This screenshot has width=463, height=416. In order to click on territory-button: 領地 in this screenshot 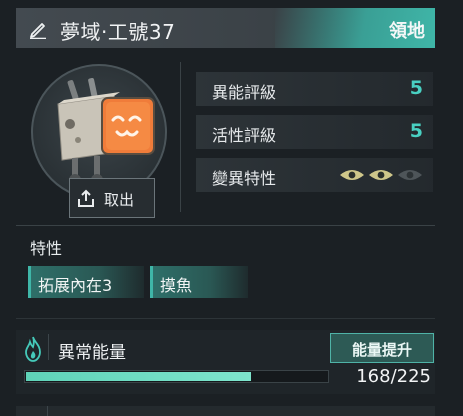, I will do `click(407, 30)`.